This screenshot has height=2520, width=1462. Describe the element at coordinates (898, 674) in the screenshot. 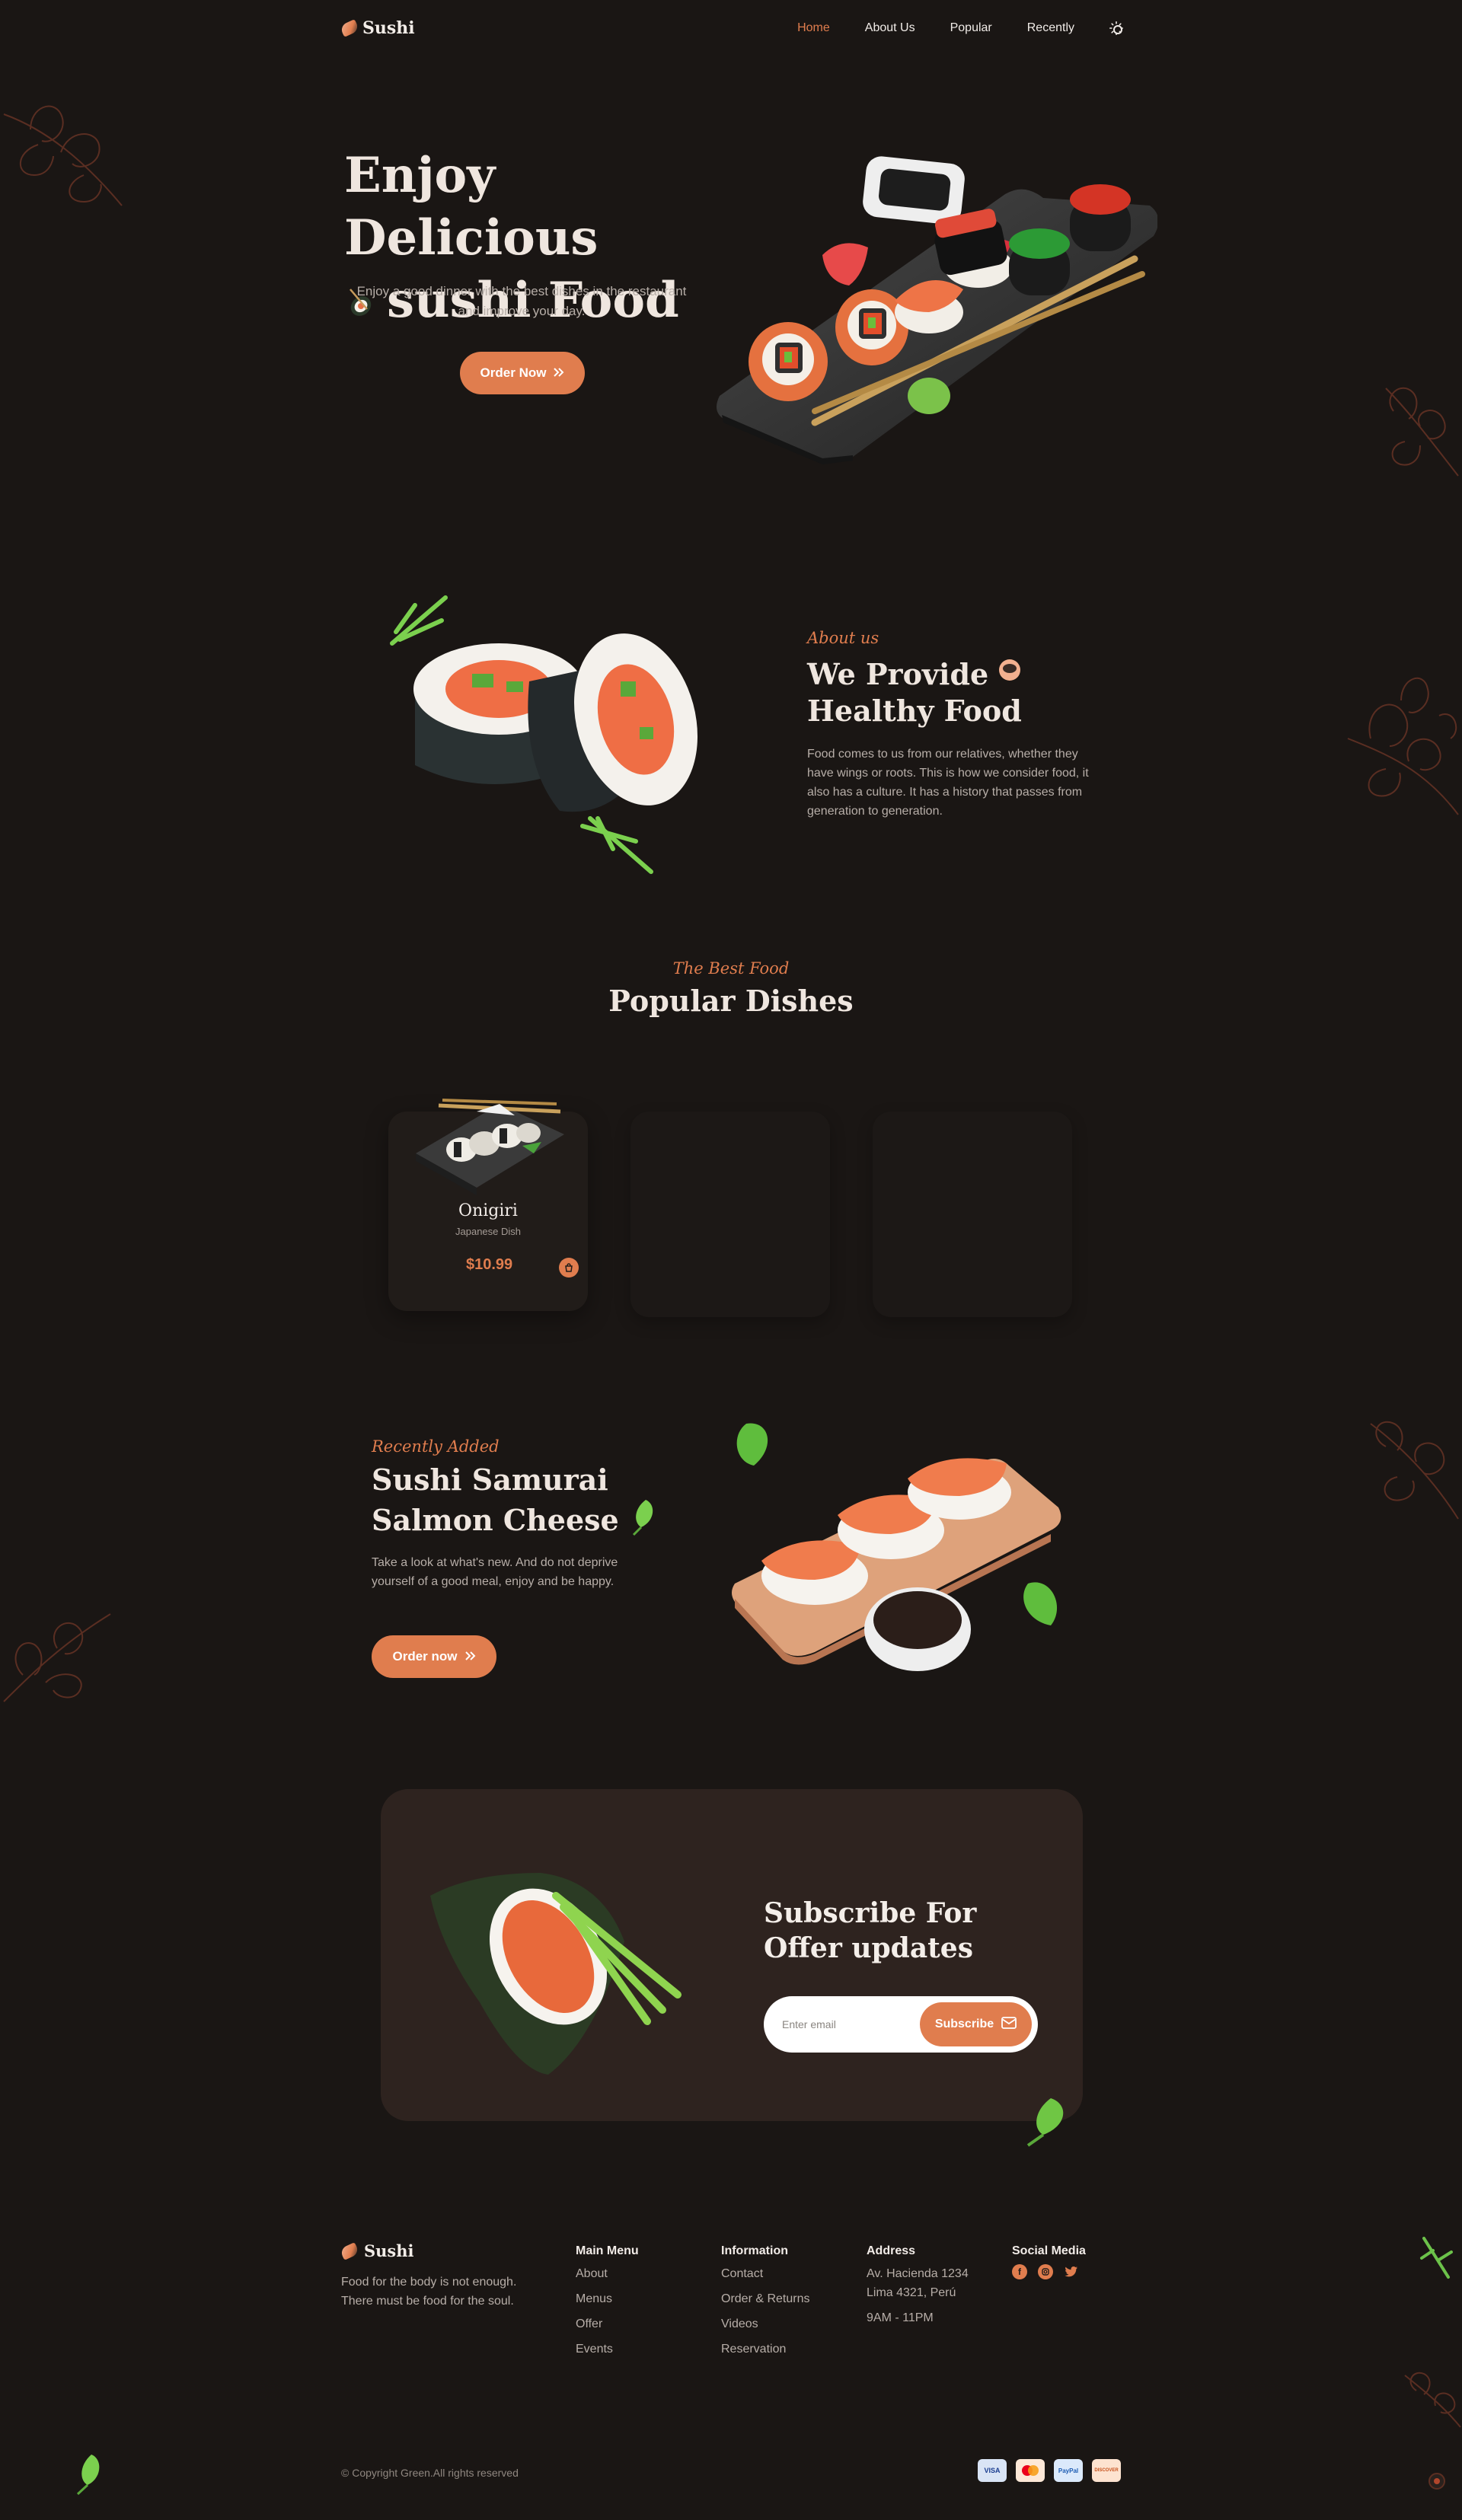

I see `about-title-line1: We Provide` at that location.